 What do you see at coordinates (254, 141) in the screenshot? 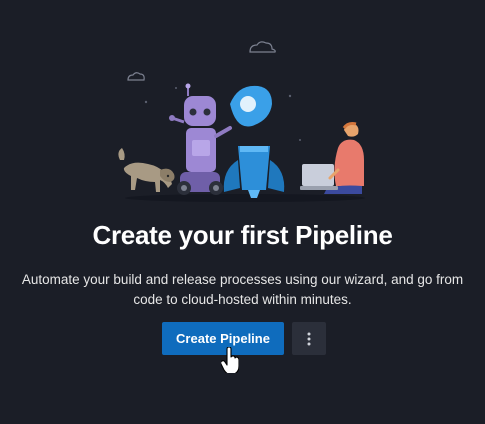
I see `rocket` at bounding box center [254, 141].